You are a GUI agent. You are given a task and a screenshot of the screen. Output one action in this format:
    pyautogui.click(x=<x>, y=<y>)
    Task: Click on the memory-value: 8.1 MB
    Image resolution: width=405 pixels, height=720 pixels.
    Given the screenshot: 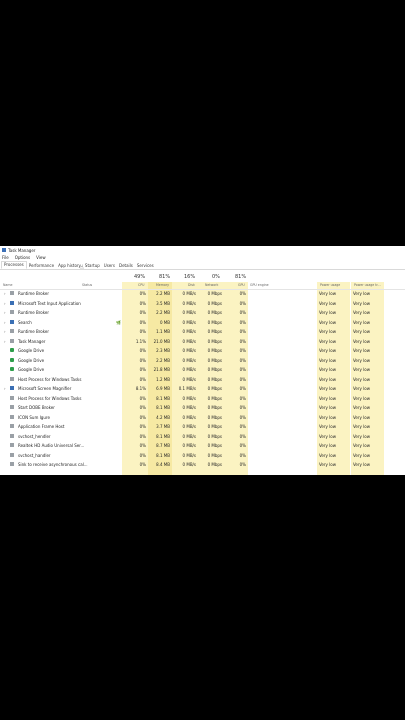 What is the action you would take?
    pyautogui.click(x=163, y=407)
    